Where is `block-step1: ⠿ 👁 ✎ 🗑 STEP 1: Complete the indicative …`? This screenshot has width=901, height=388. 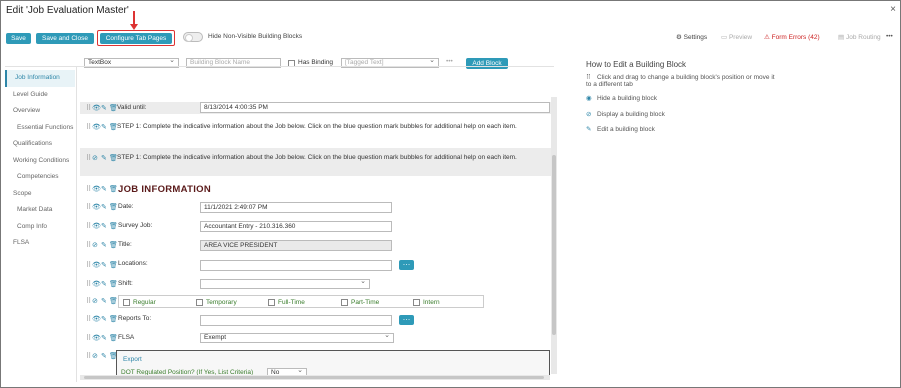
block-step1: ⠿ 👁 ✎ 🗑 STEP 1: Complete the indicative … is located at coordinates (316, 128).